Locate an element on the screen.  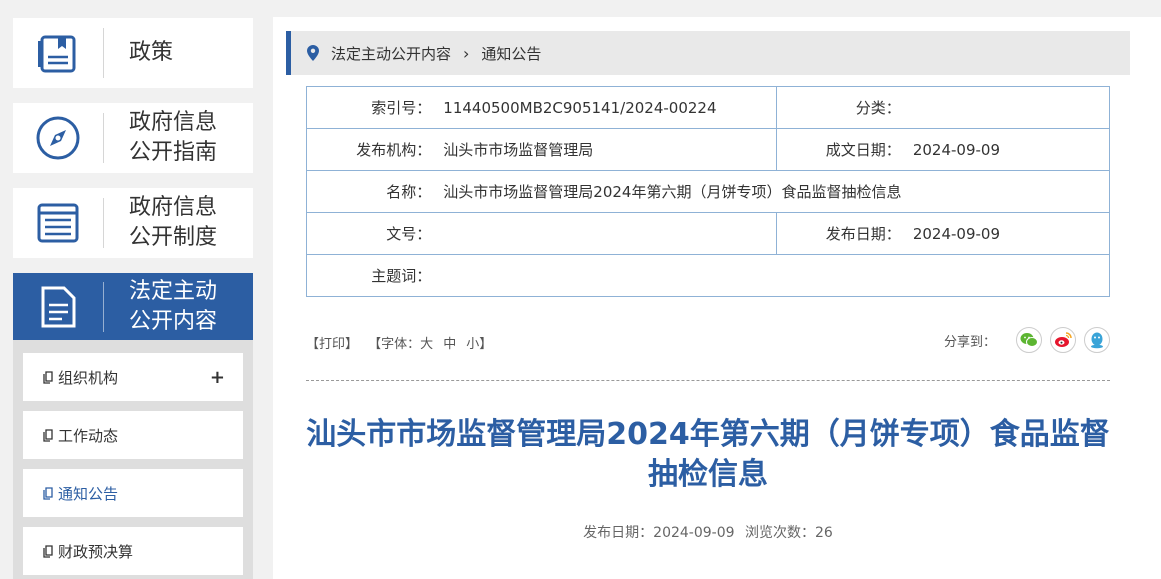
sub-item-label: 工作动态 is located at coordinates (88, 435).